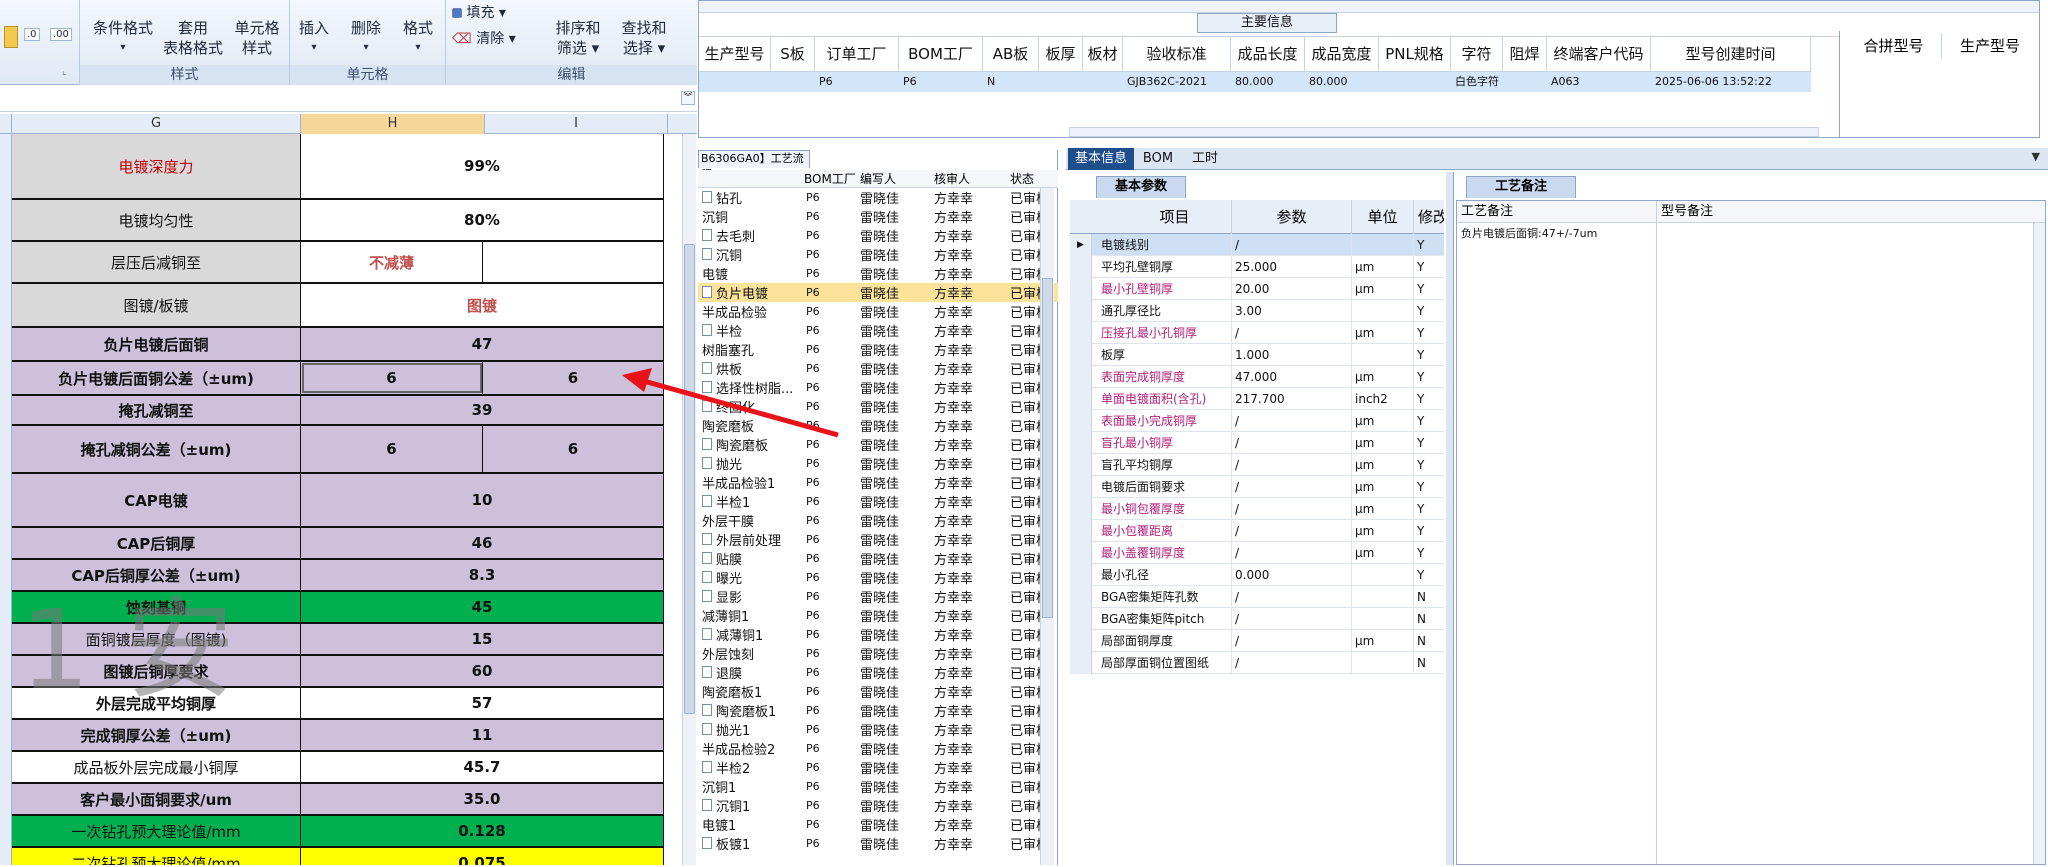  Describe the element at coordinates (156, 799) in the screenshot. I see `sheet-cell-label: 客户最小面铜要求/um` at that location.